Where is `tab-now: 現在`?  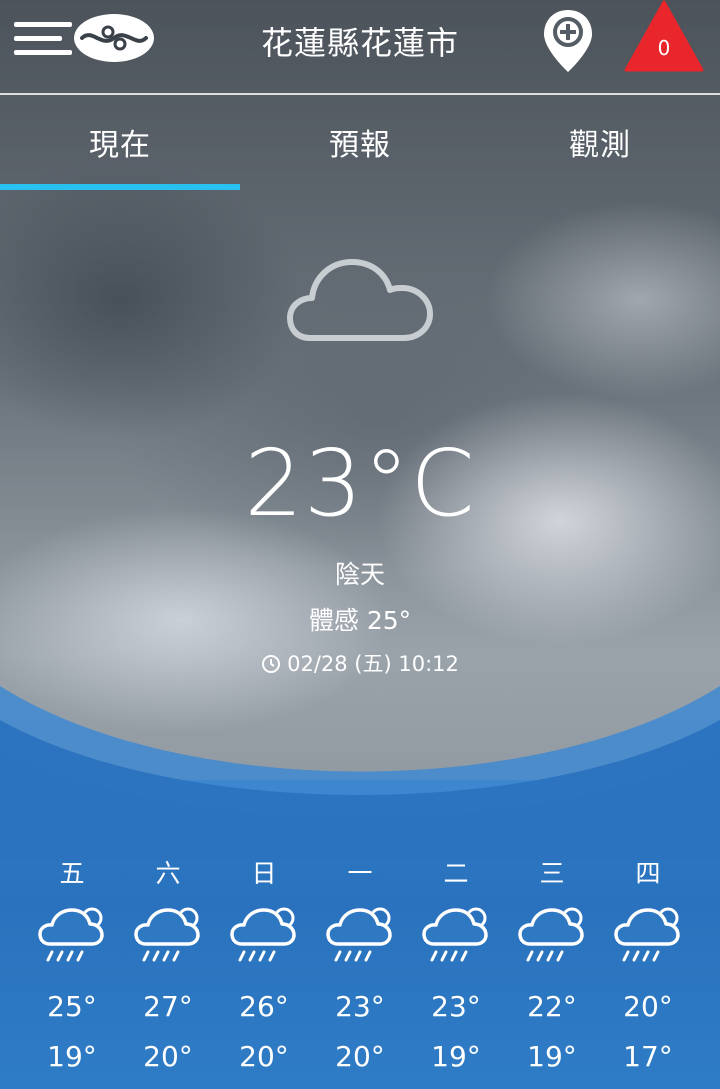 tab-now: 現在 is located at coordinates (120, 142).